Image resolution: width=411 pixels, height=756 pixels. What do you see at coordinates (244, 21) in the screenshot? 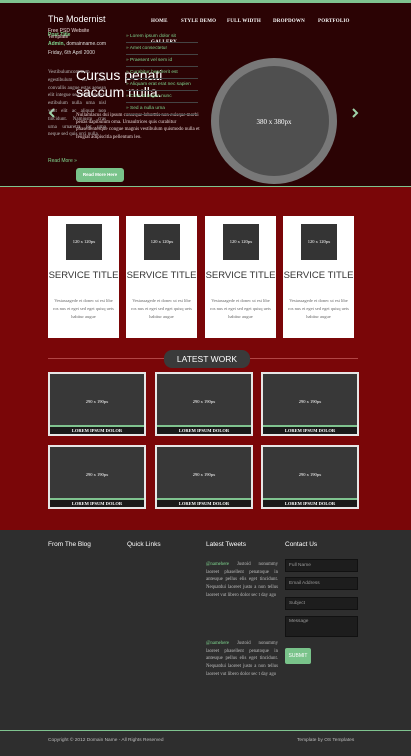
I see `nav-item-full-width: FULL WIDTH` at bounding box center [244, 21].